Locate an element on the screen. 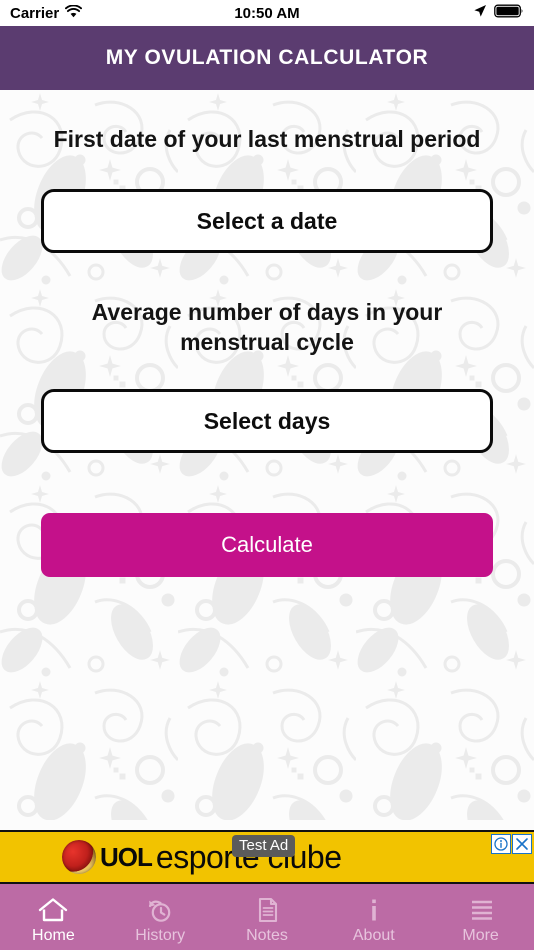  bottom-tab-bar: Home History Notes About More is located at coordinates (267, 917).